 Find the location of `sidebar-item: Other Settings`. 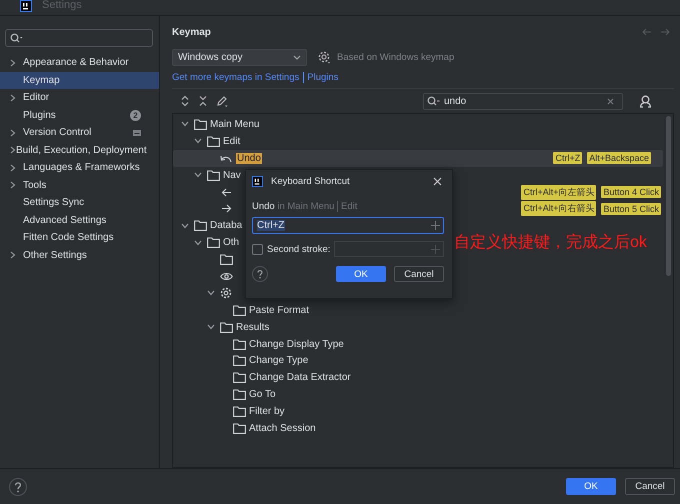

sidebar-item: Other Settings is located at coordinates (79, 255).